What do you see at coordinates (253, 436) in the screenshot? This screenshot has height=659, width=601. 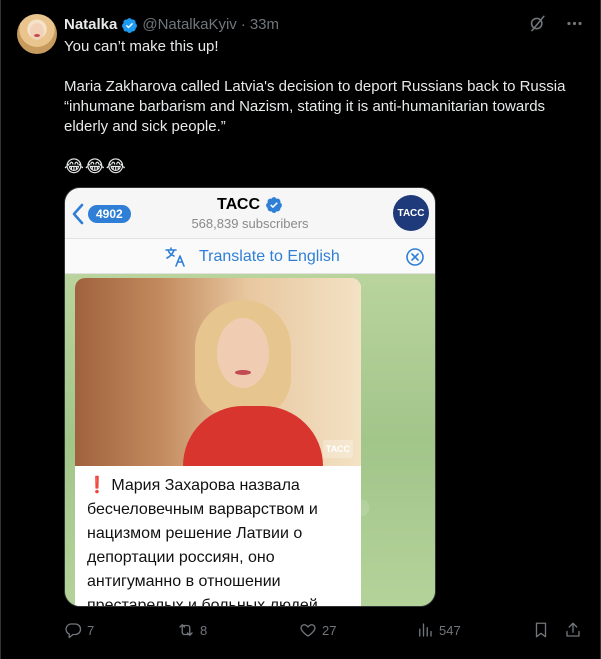 I see `photo-dress` at bounding box center [253, 436].